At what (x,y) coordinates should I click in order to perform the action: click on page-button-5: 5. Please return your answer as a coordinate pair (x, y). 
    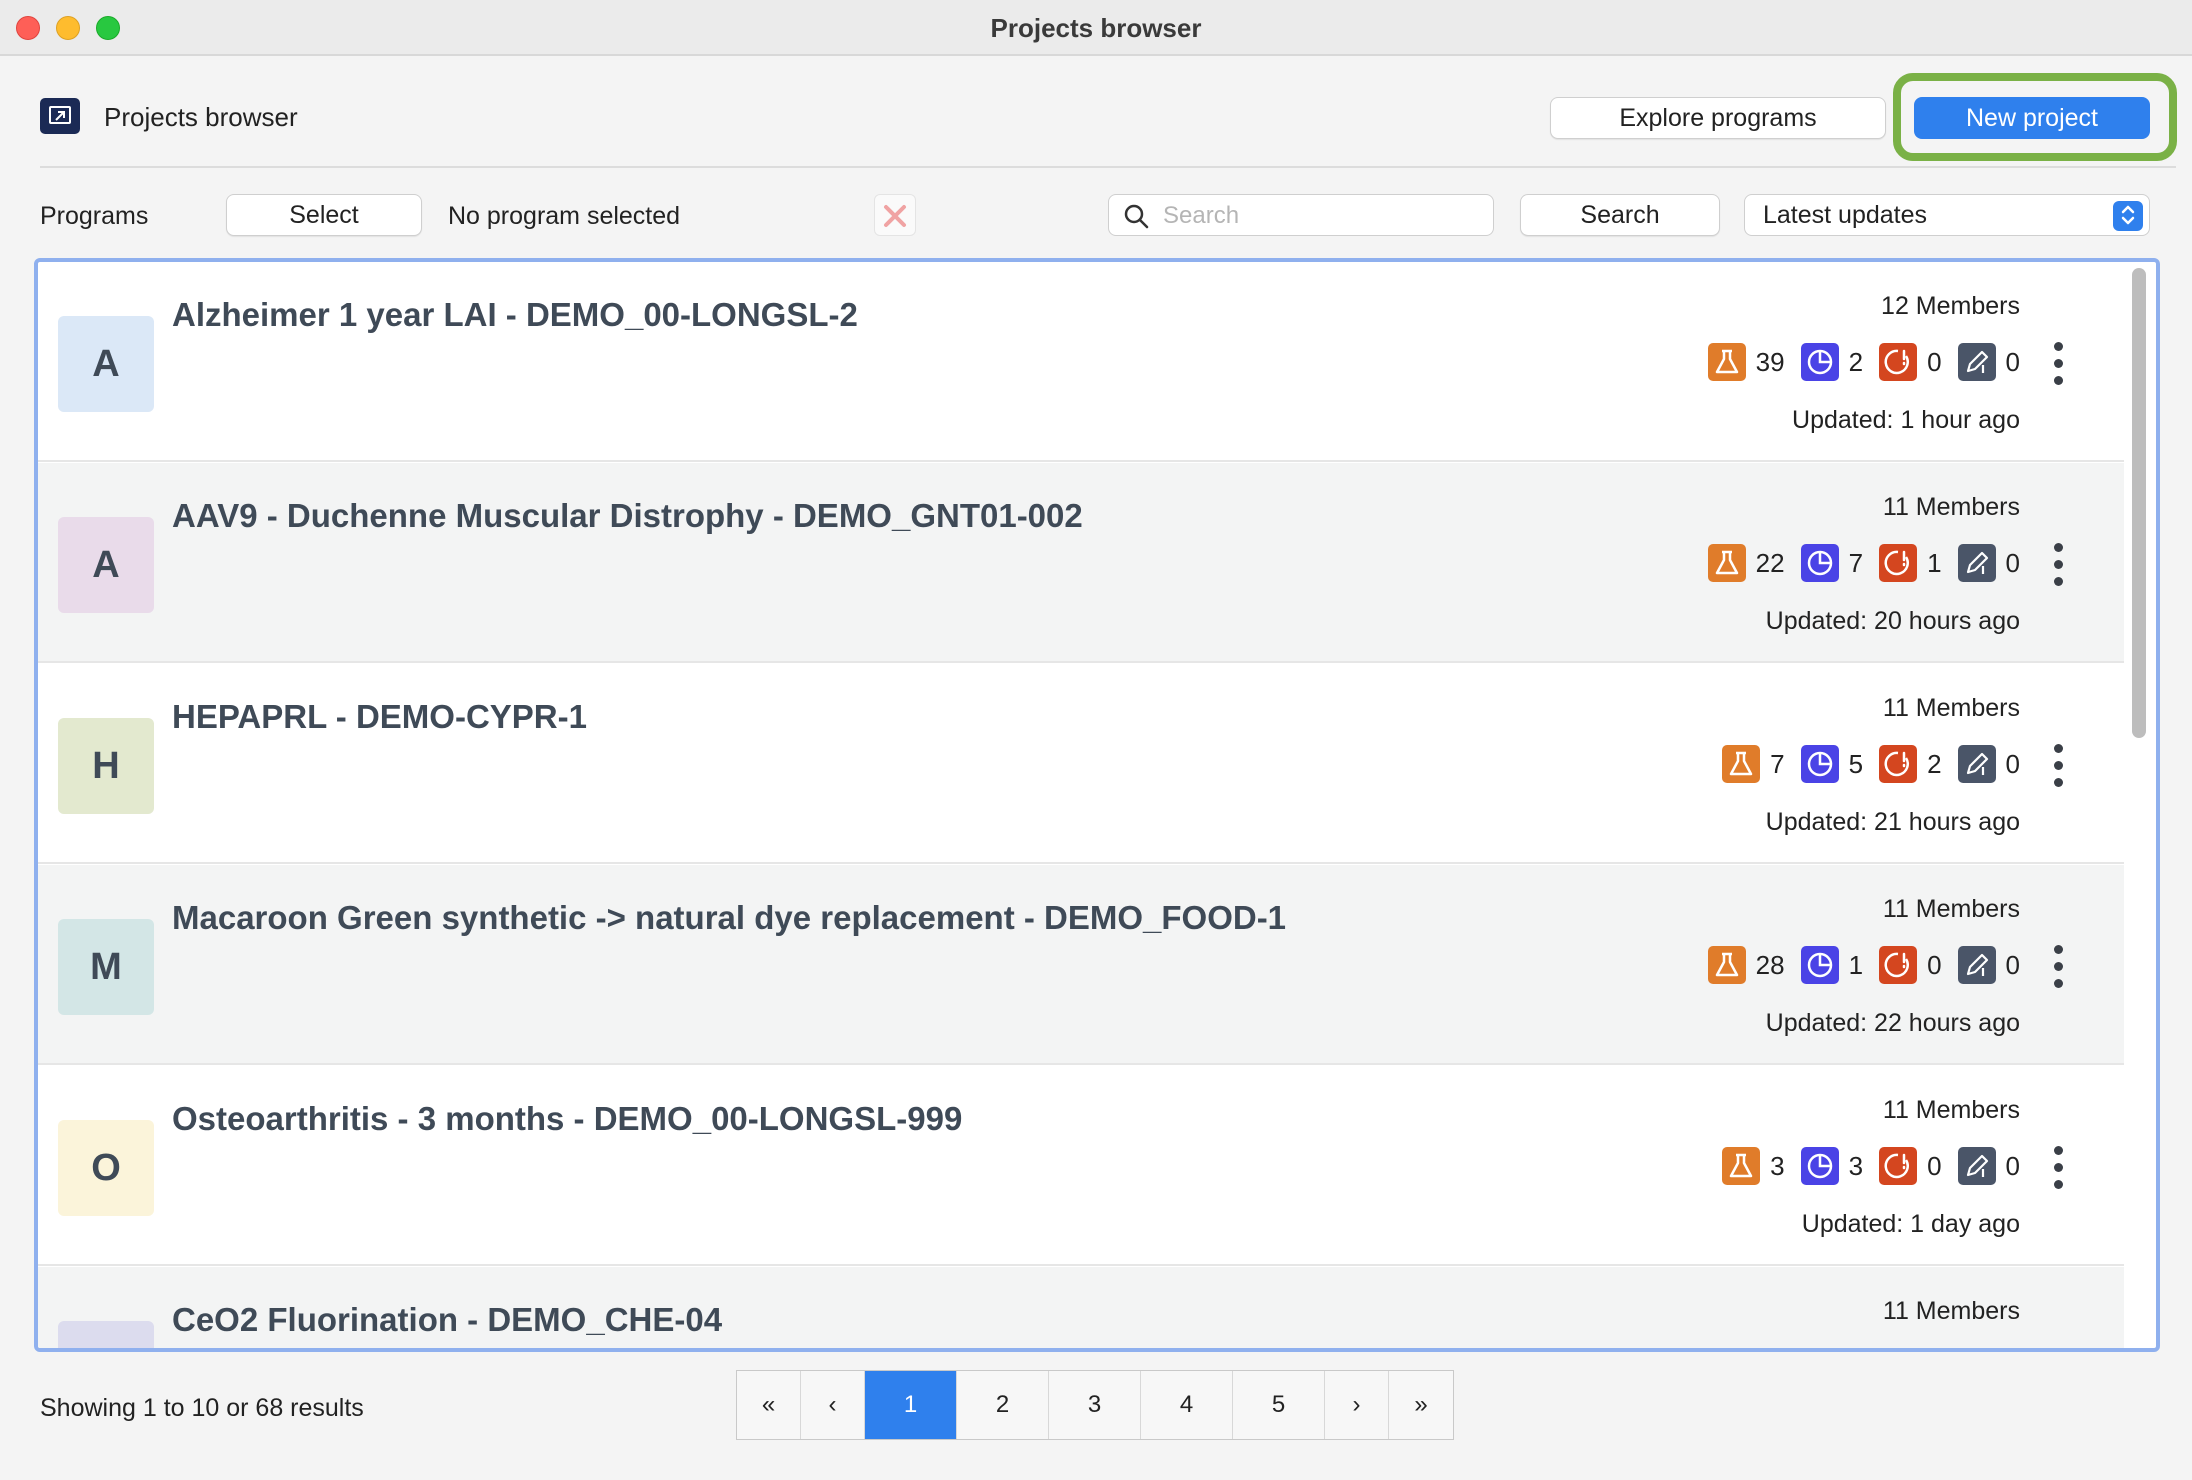
    Looking at the image, I should click on (1279, 1405).